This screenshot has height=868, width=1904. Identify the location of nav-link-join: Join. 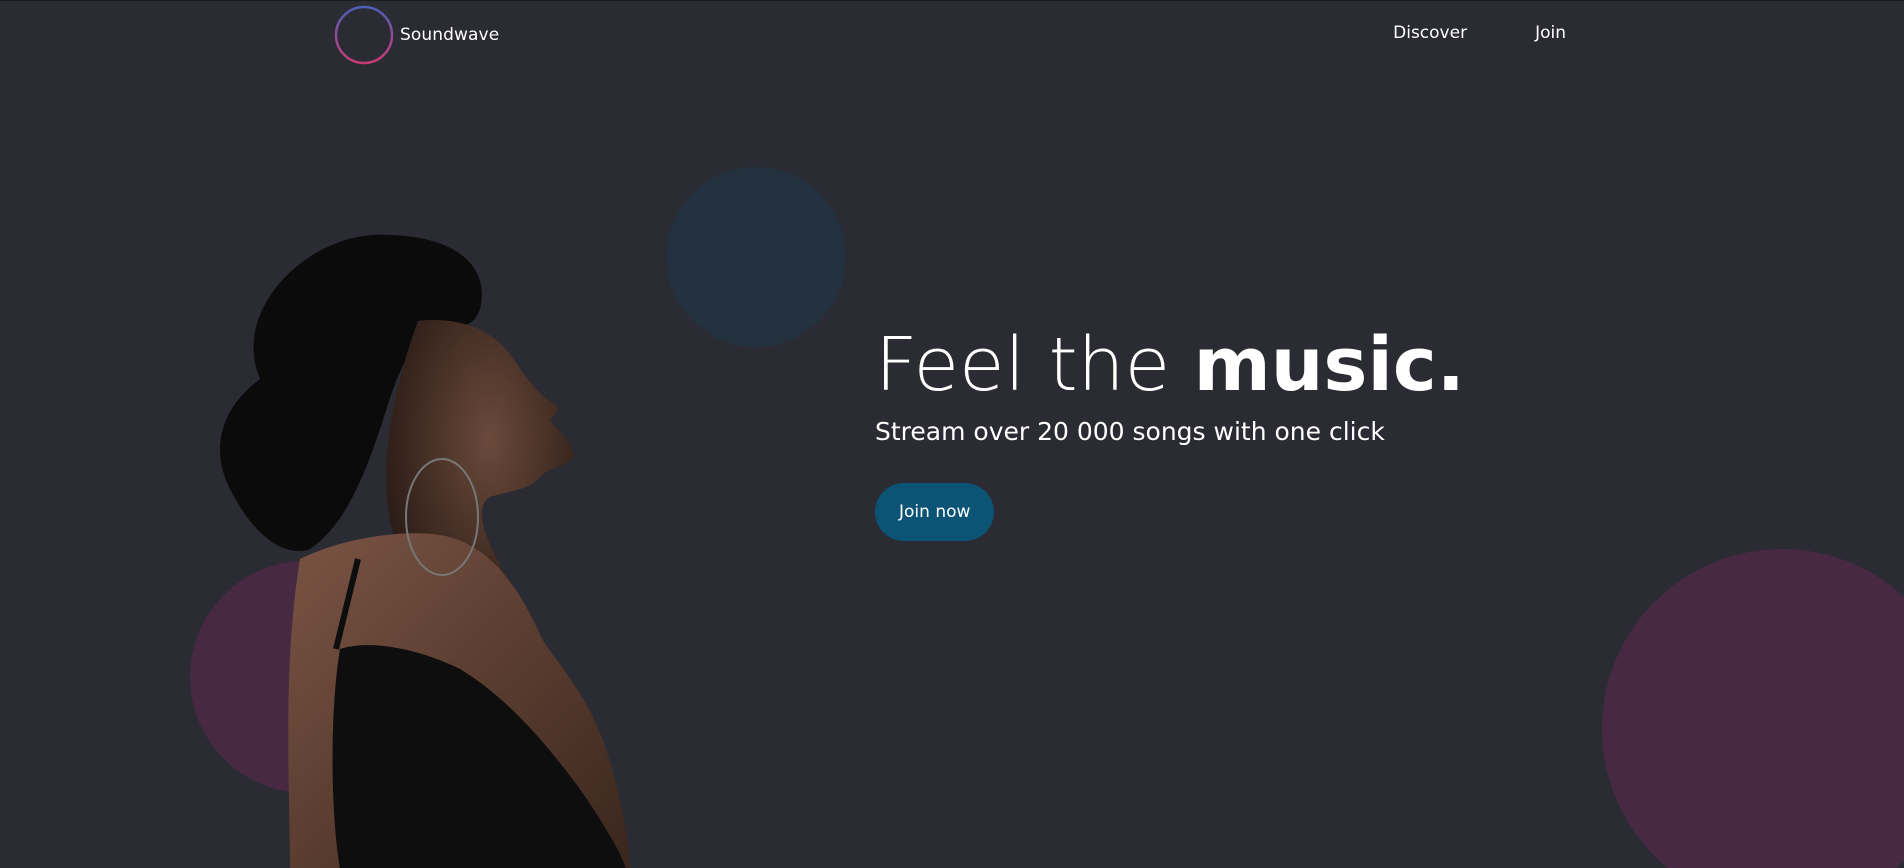
(1550, 33).